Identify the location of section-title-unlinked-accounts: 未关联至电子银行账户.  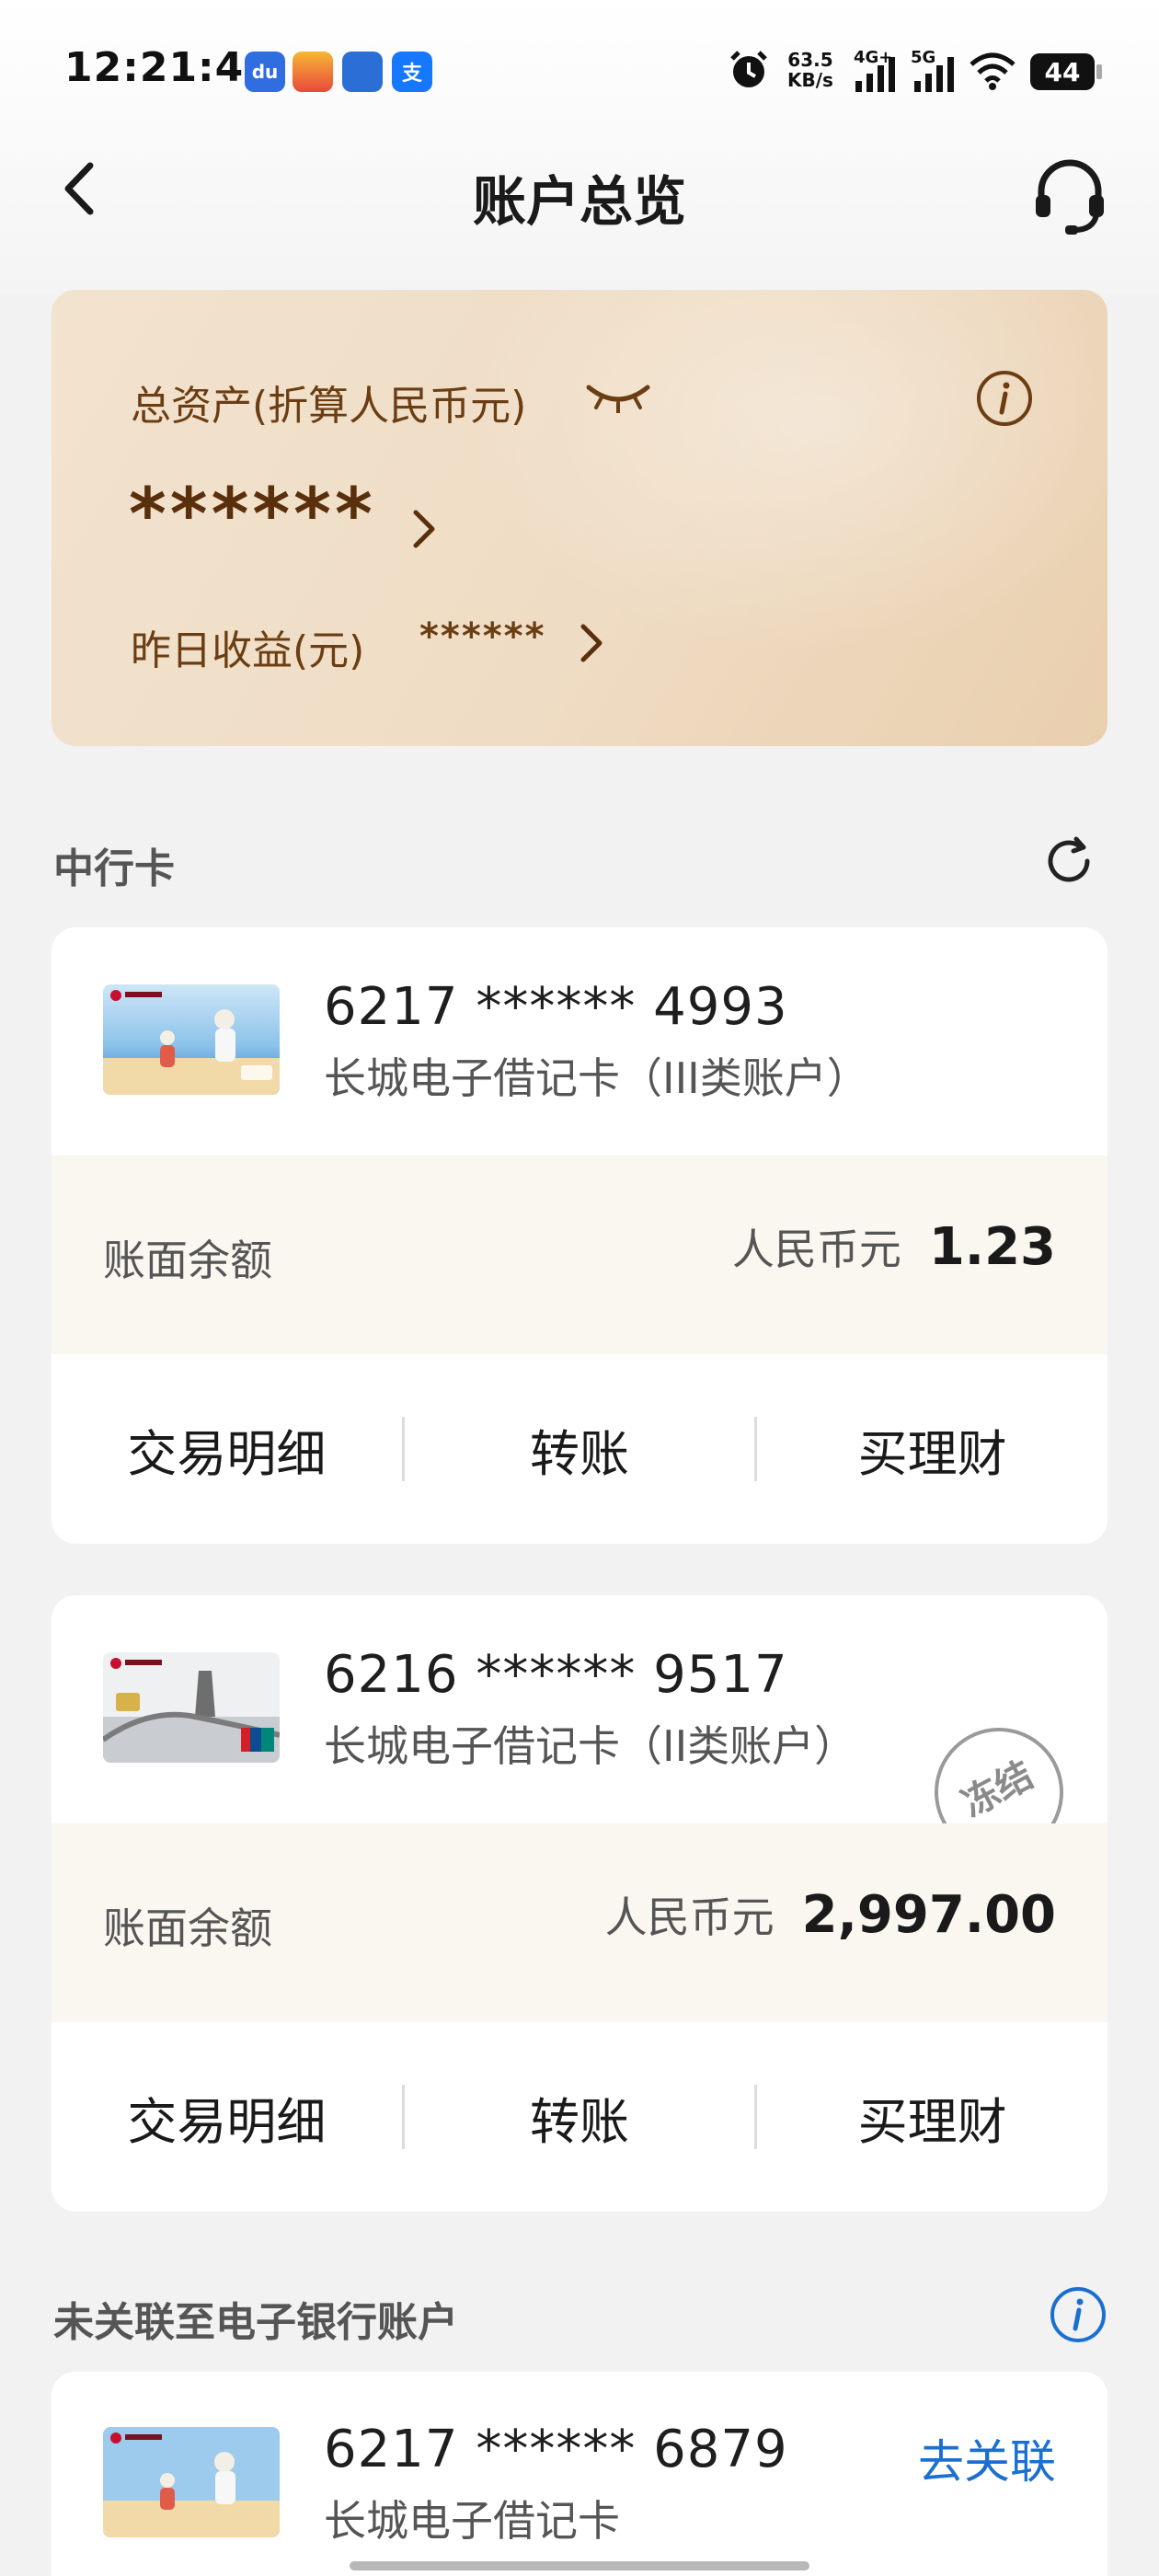
(255, 2322).